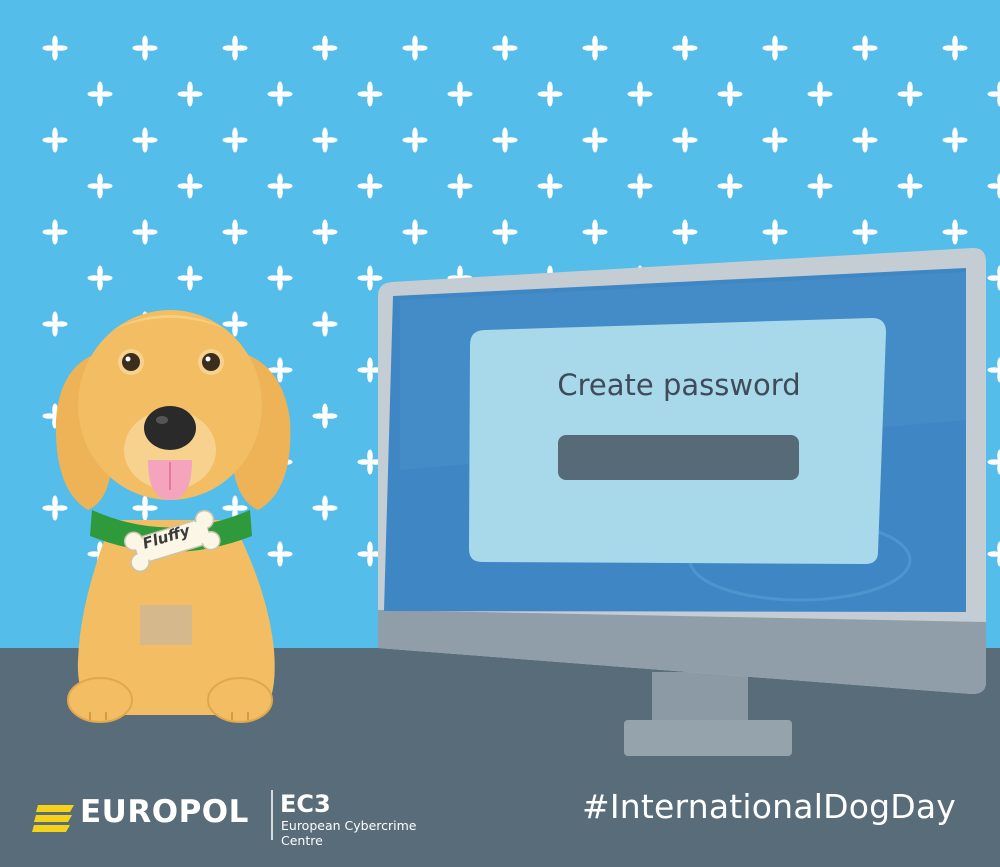 This screenshot has width=1000, height=867. Describe the element at coordinates (349, 833) in the screenshot. I see `ec3-subtitle: European Cybercrime Centre` at that location.